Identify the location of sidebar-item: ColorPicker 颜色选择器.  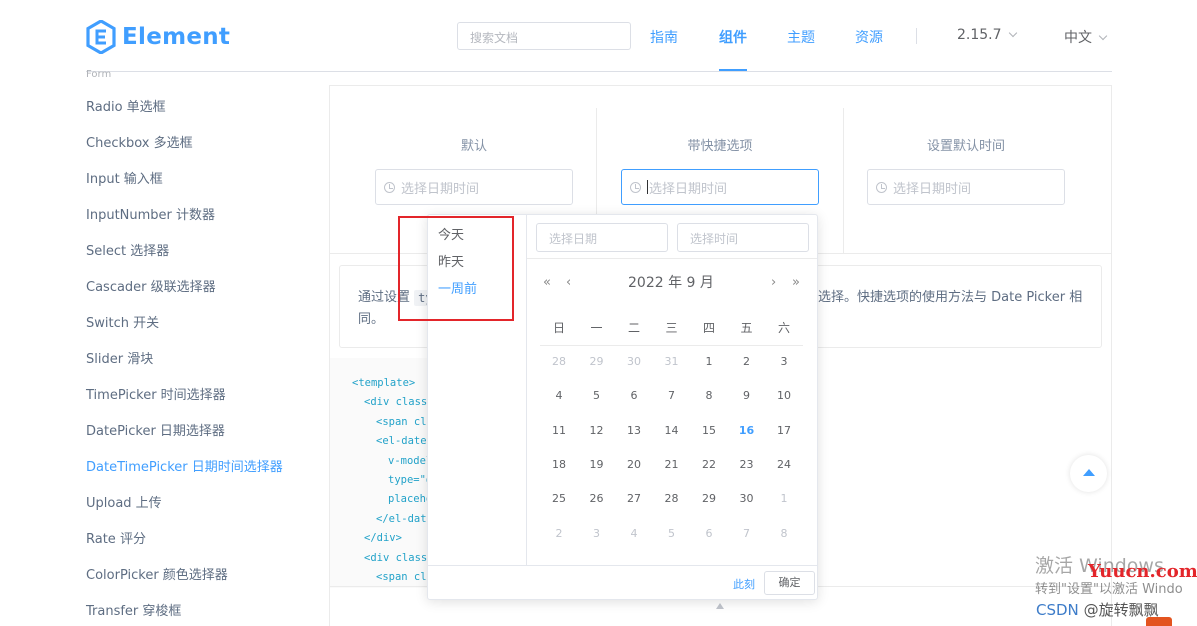
(157, 573).